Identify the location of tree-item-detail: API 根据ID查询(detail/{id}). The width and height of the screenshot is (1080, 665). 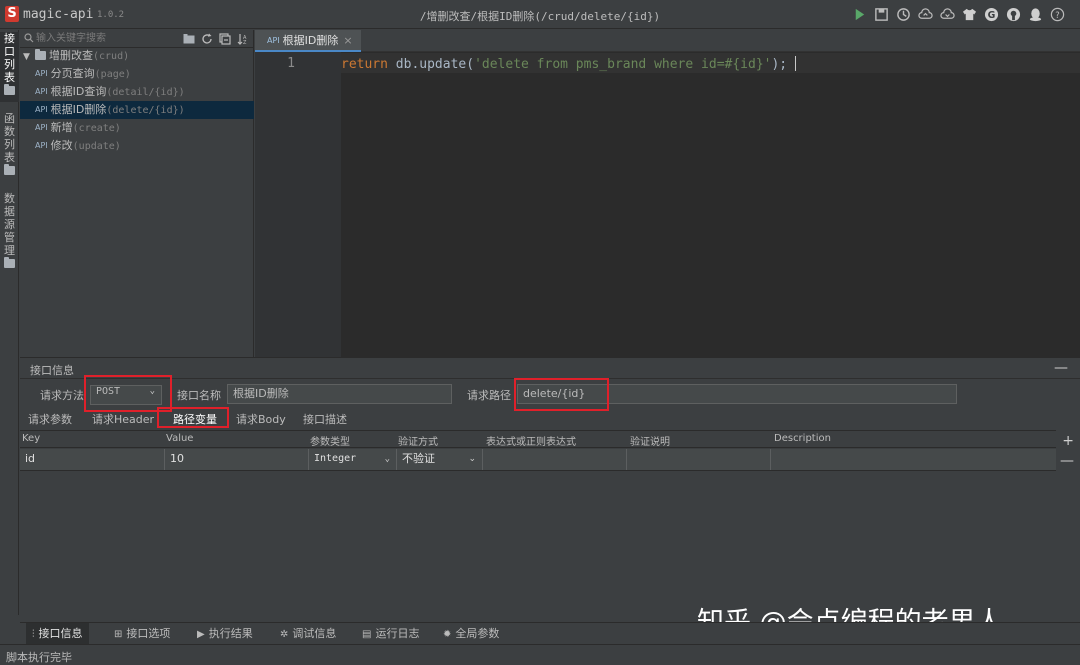
(137, 92).